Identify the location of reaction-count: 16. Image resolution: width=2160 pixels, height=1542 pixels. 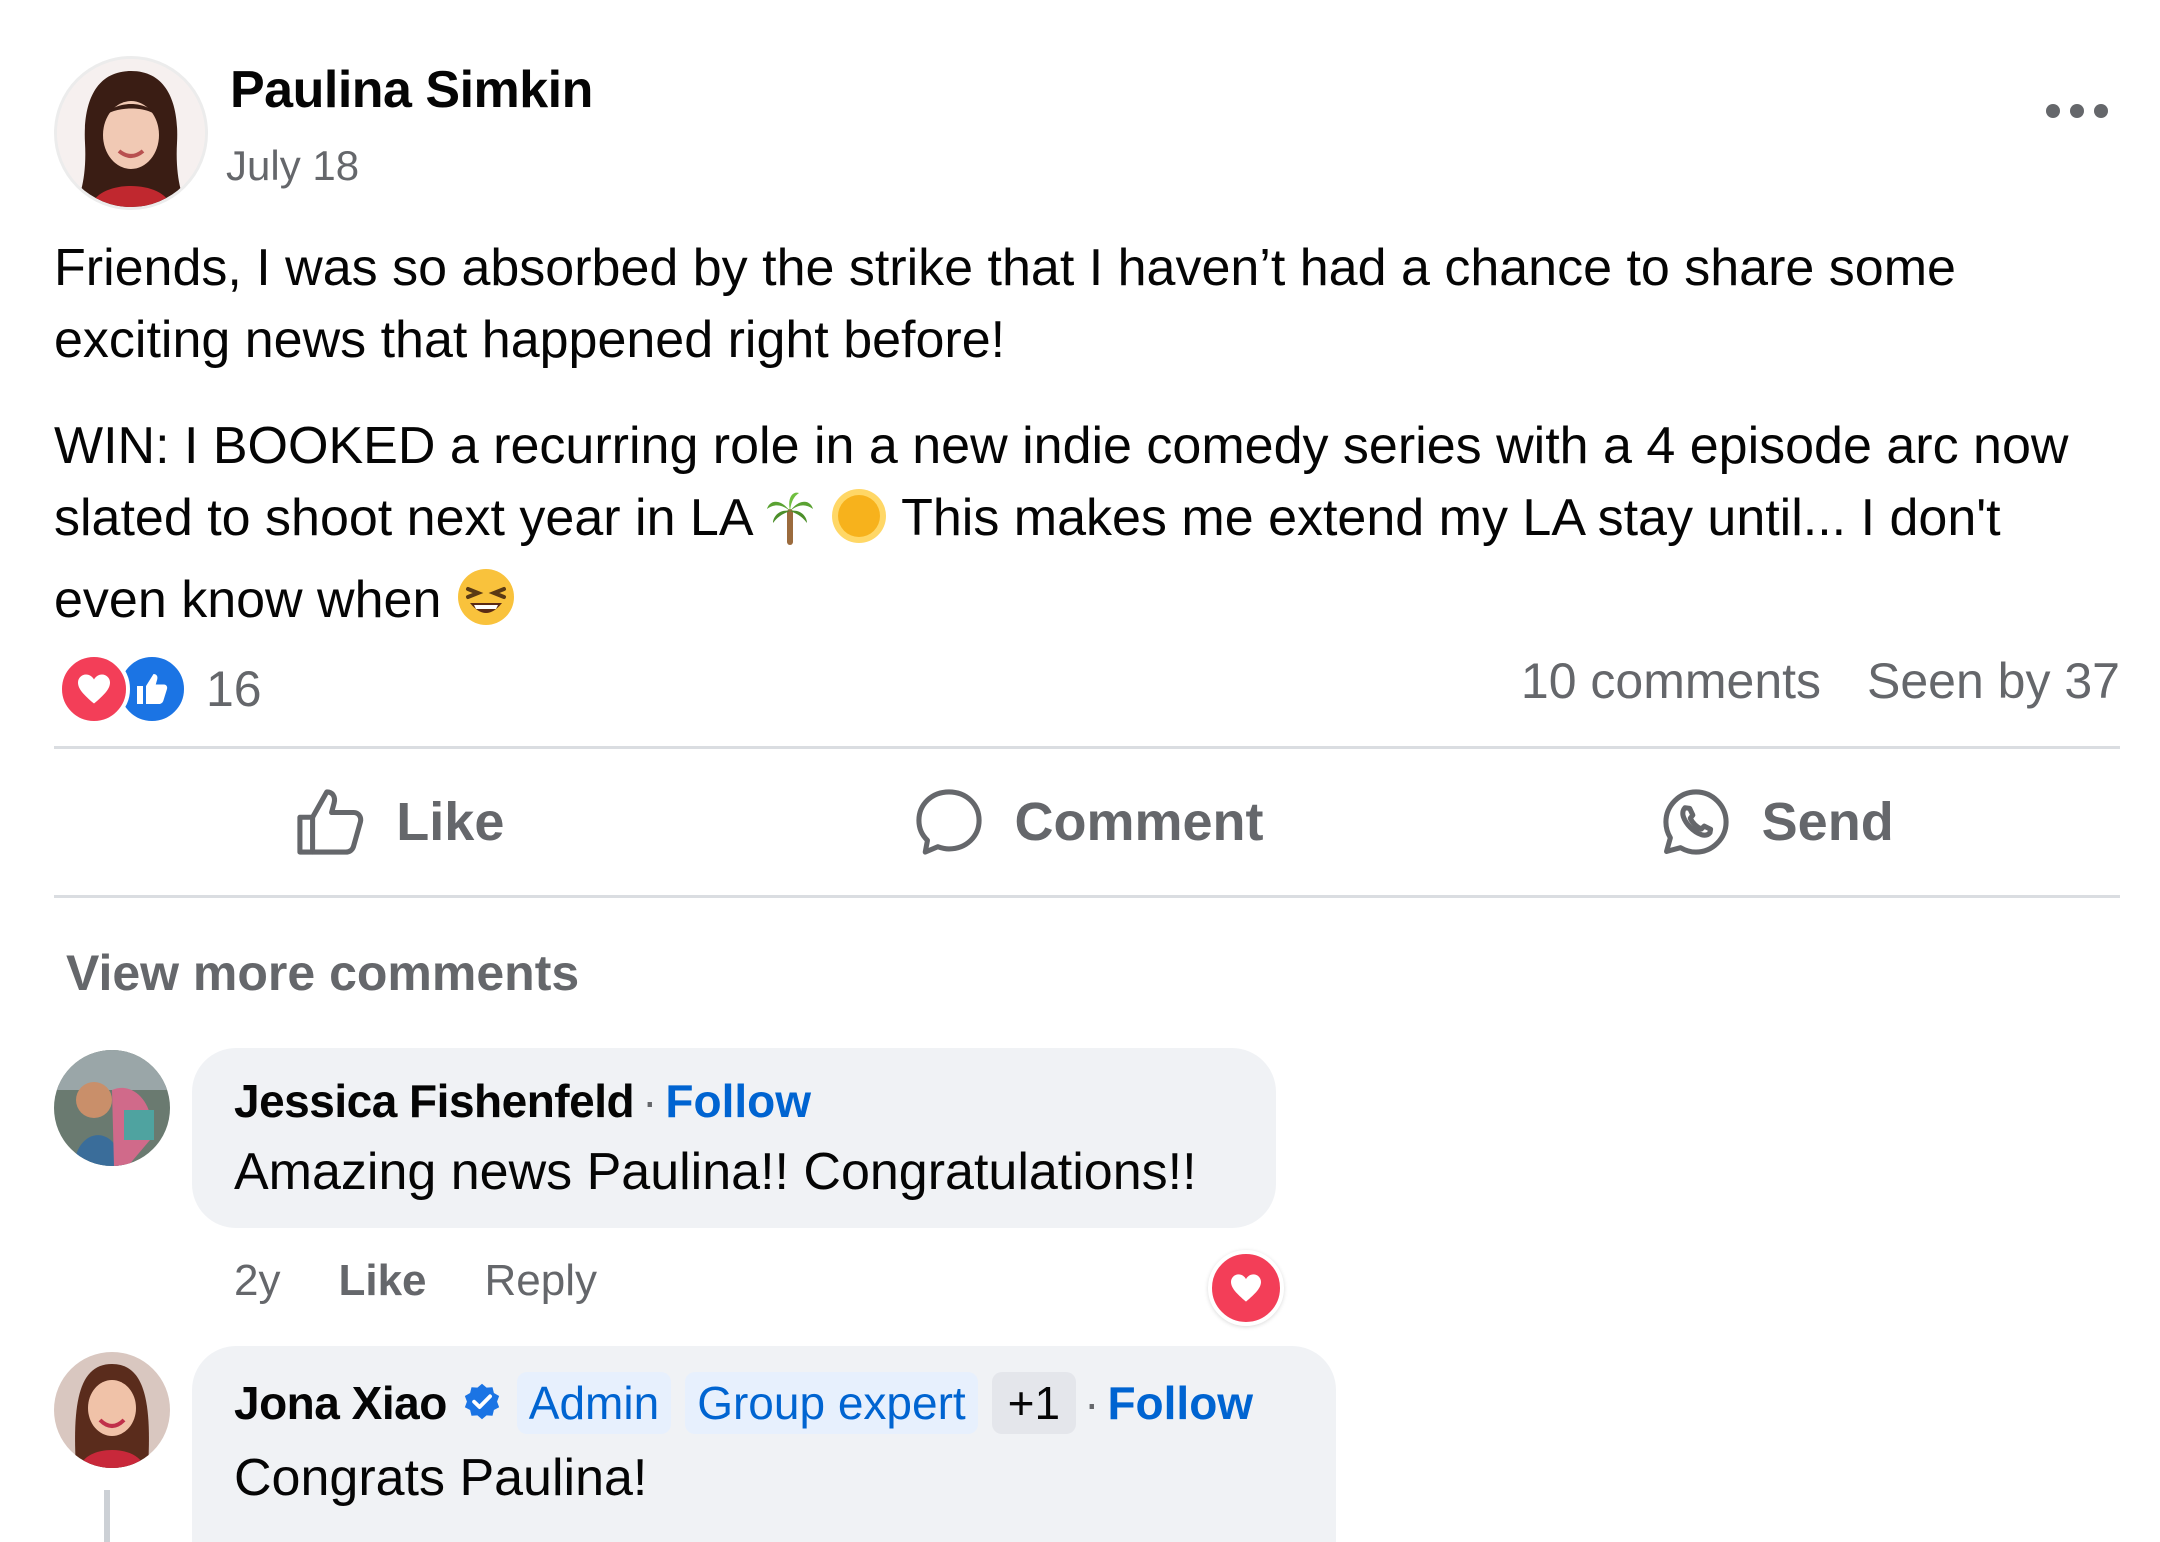
(234, 689).